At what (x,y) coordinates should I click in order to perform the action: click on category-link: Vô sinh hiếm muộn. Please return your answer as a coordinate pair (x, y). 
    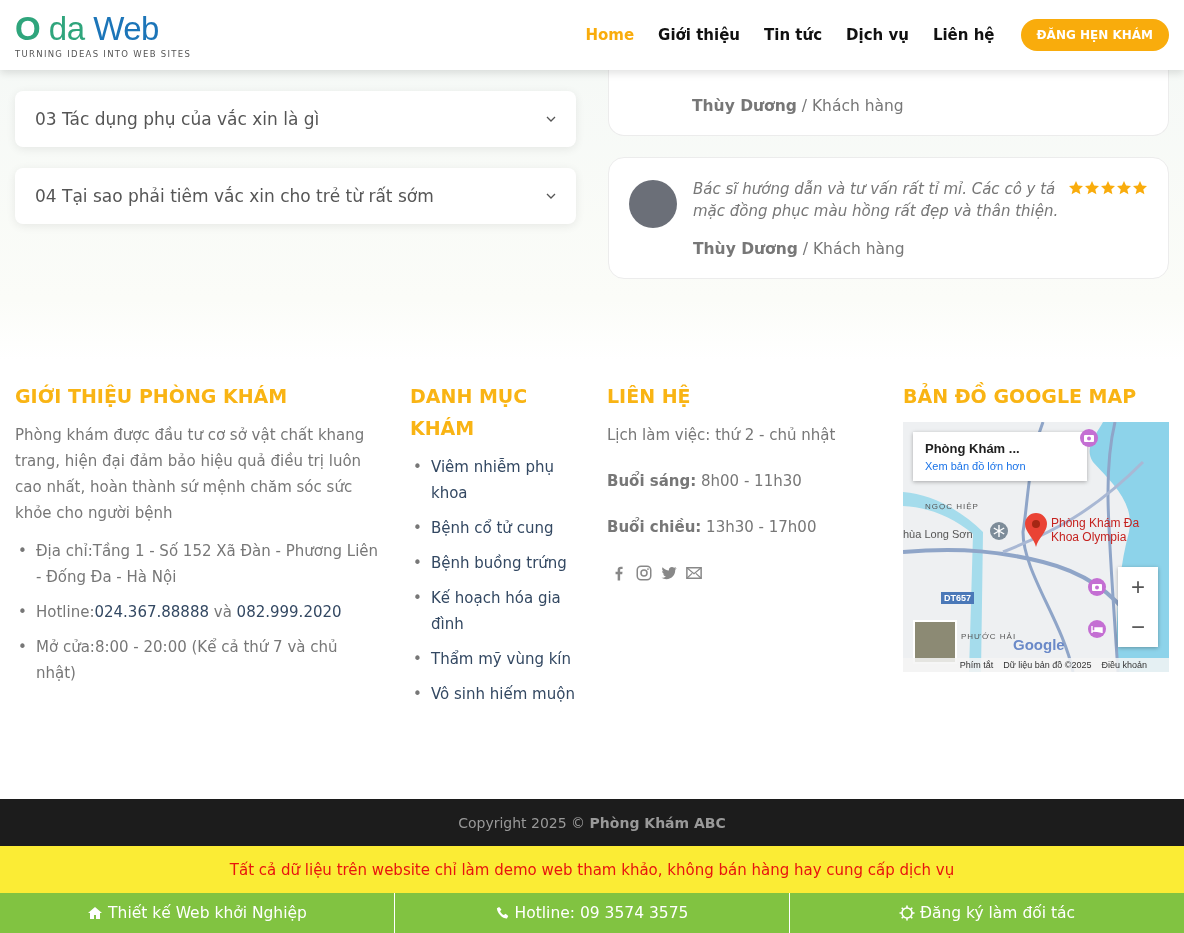
    Looking at the image, I should click on (503, 694).